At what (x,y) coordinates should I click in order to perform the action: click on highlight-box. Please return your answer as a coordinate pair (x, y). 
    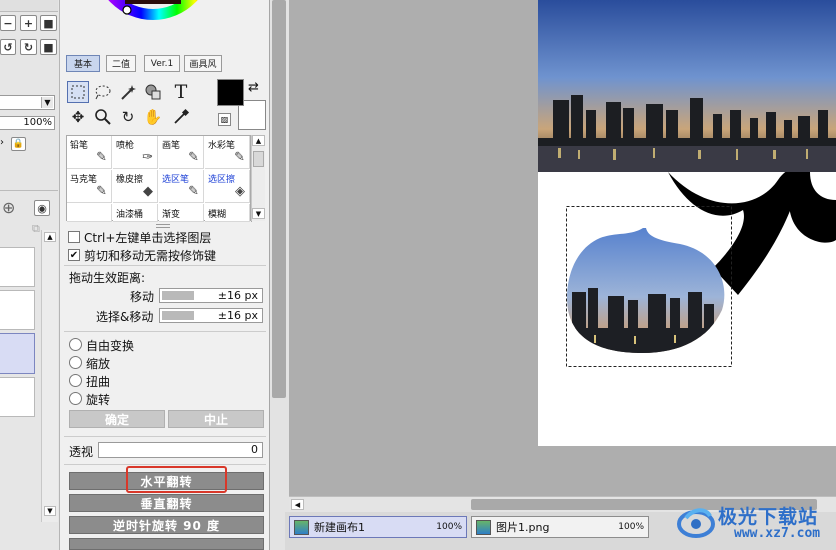
    Looking at the image, I should click on (176, 479).